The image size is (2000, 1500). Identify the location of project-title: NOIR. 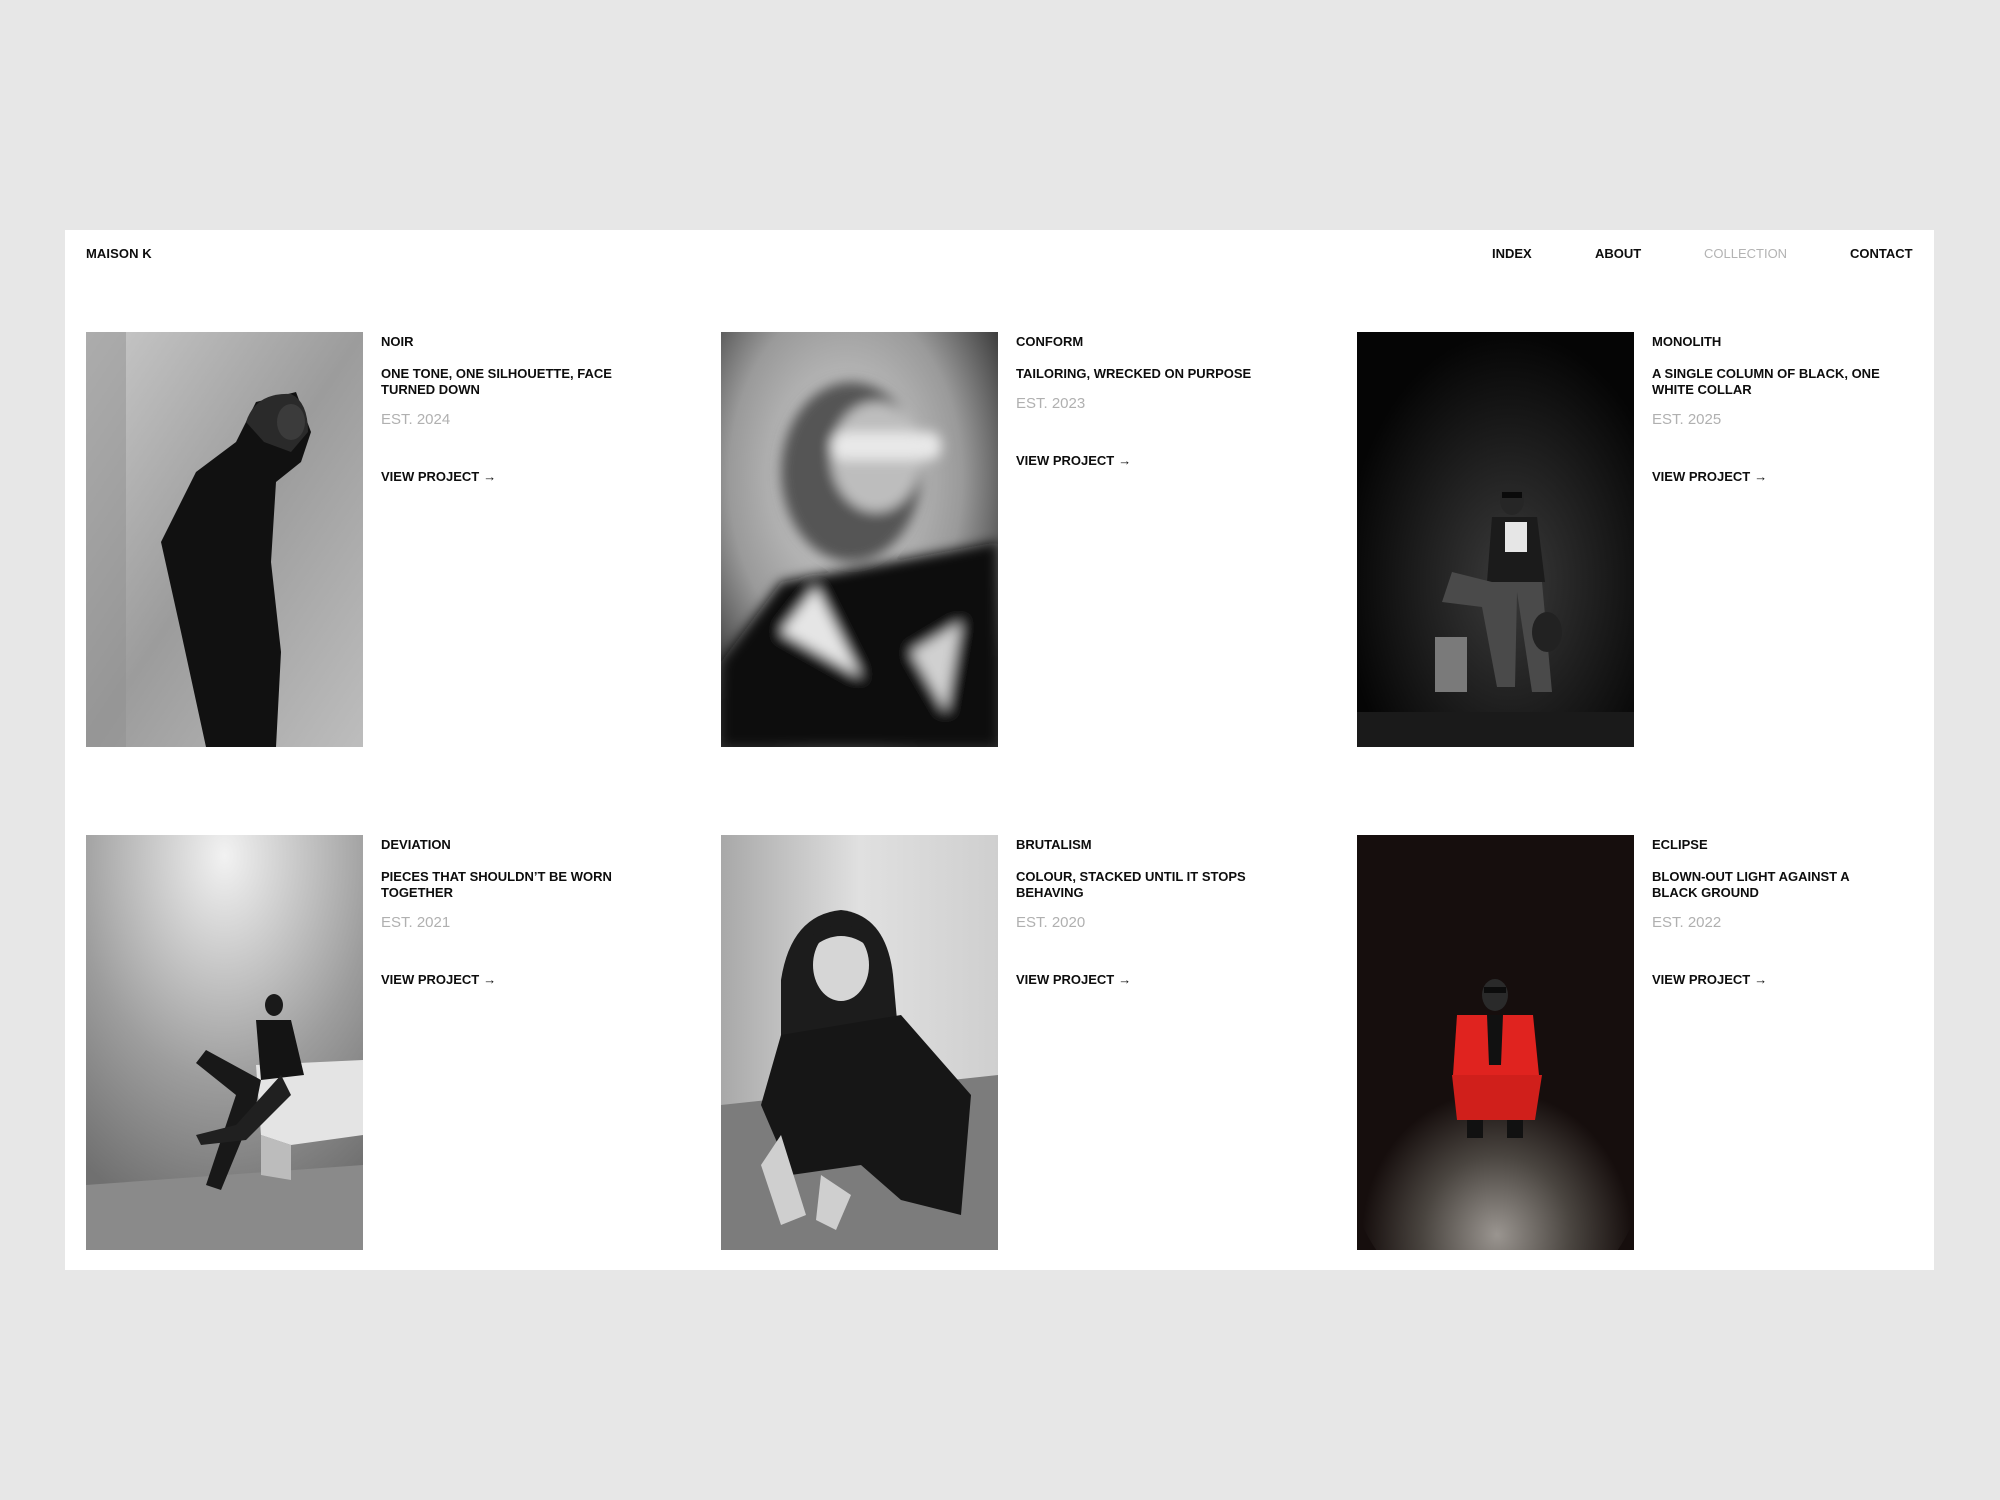
(397, 341).